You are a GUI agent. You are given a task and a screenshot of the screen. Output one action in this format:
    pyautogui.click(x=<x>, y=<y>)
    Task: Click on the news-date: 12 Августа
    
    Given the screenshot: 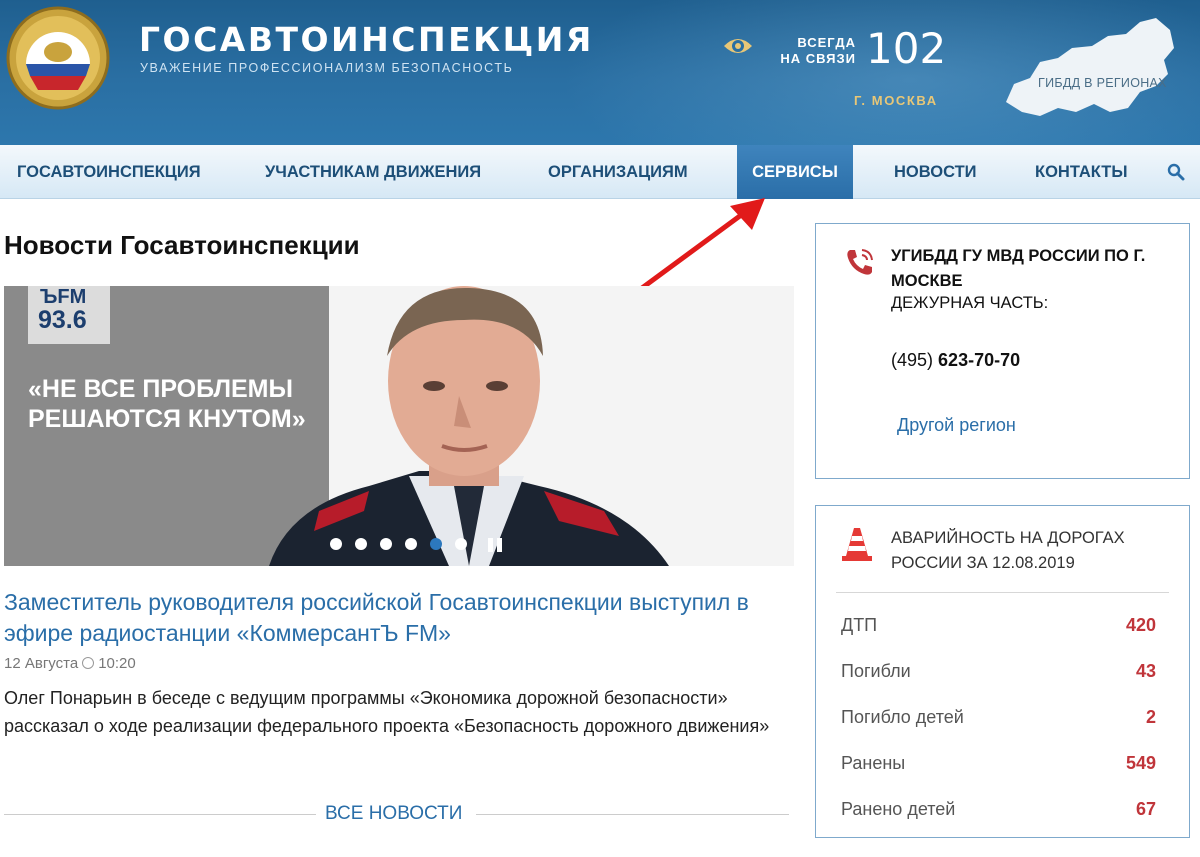 What is the action you would take?
    pyautogui.click(x=41, y=663)
    